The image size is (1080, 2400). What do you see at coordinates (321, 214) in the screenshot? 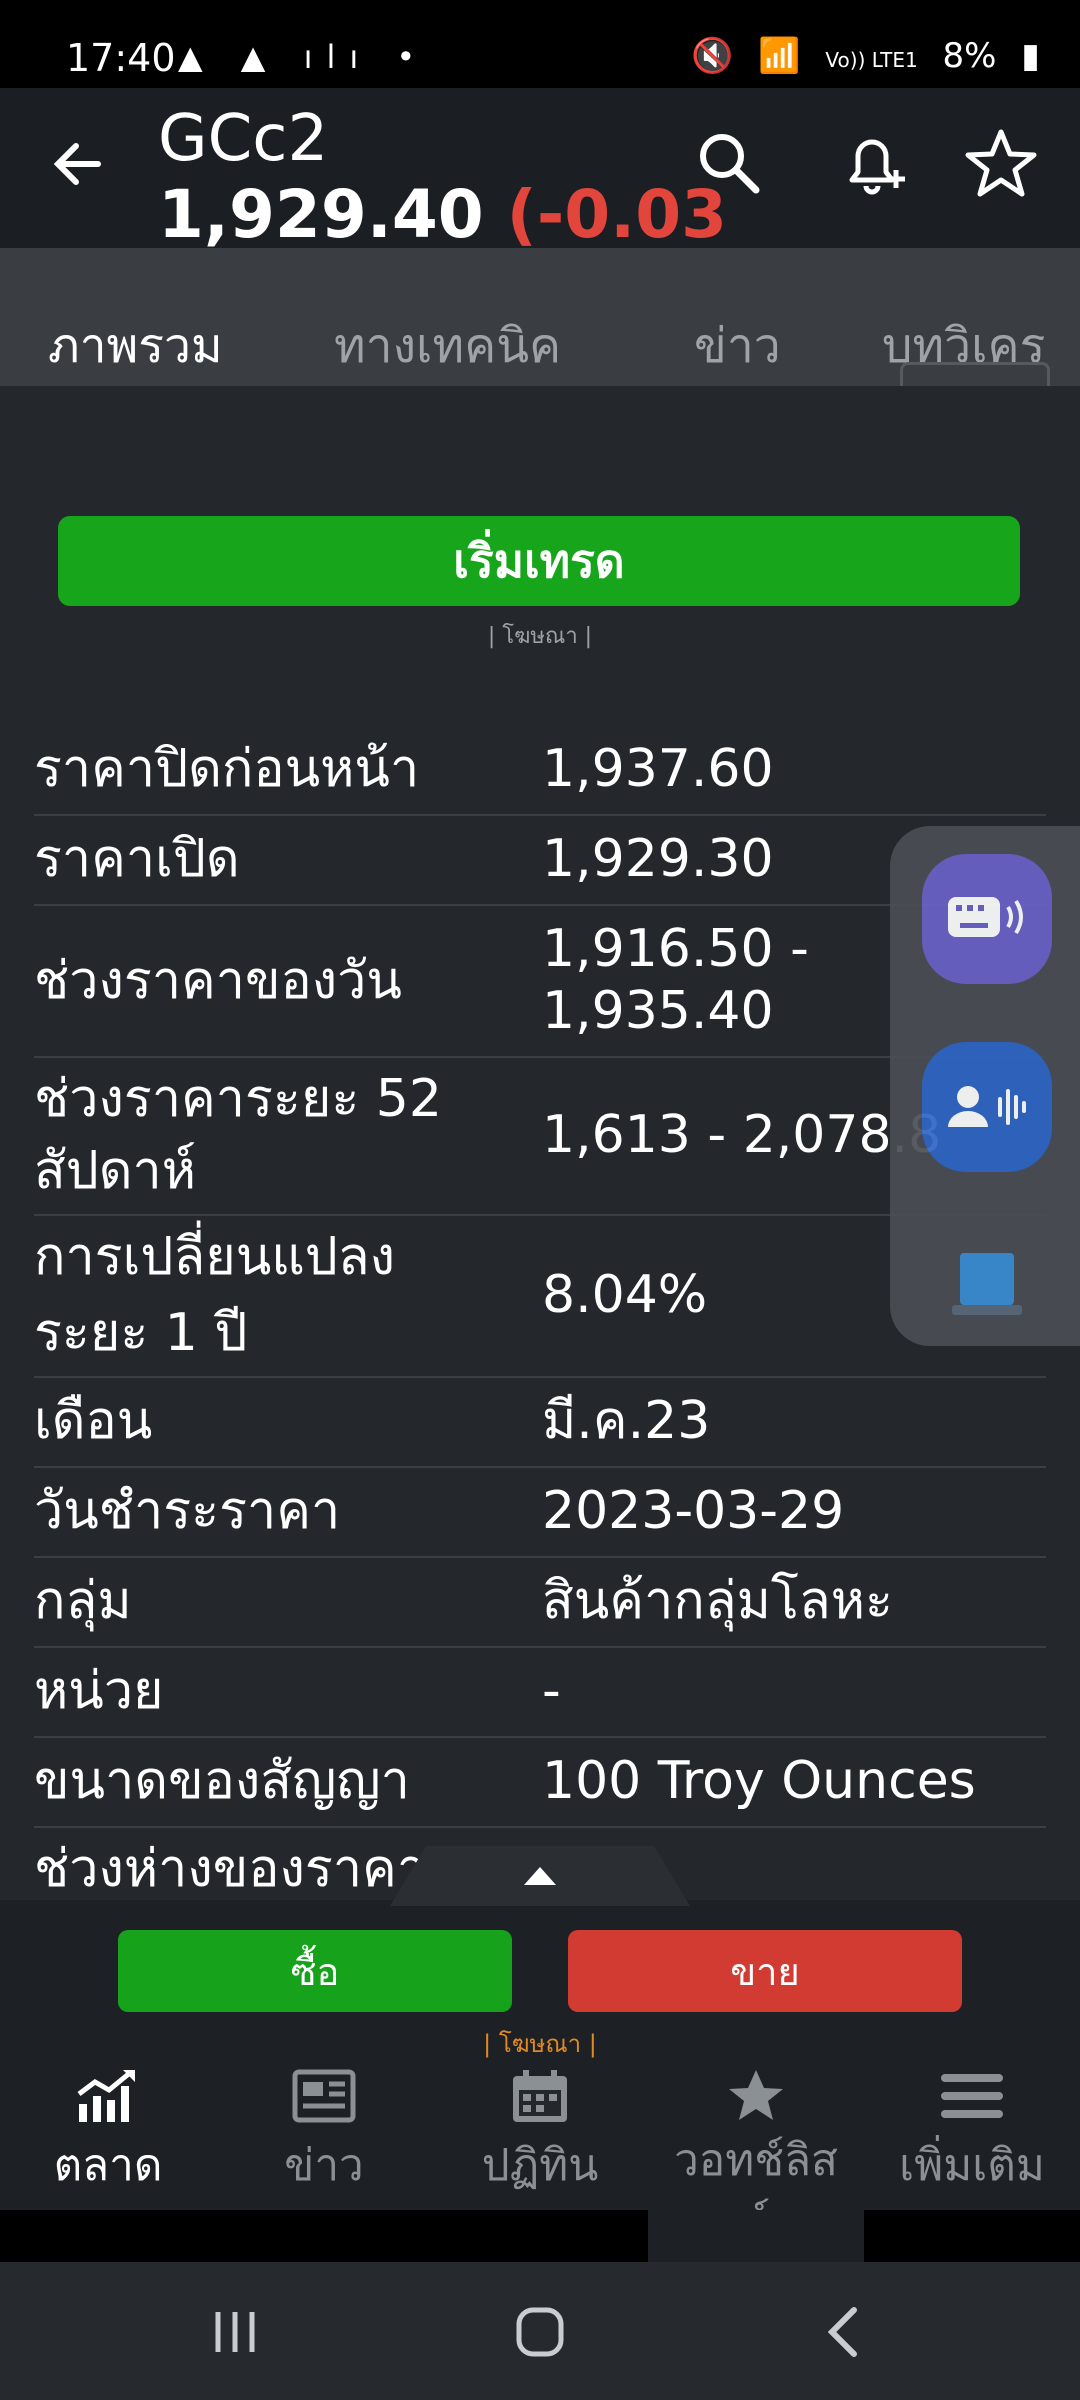
I see `last-price: 1,929.40` at bounding box center [321, 214].